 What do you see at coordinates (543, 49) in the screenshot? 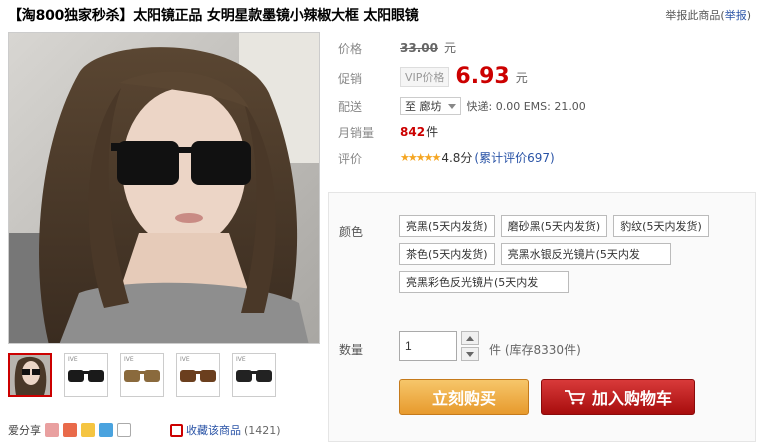
I see `price-row: 价格 33.00 元` at bounding box center [543, 49].